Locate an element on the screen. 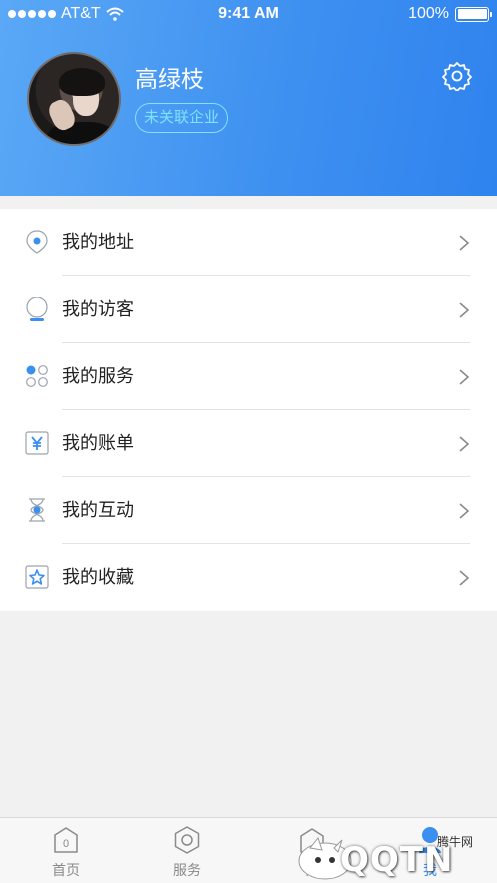  menu-item-bills: 我的账单 is located at coordinates (248, 443).